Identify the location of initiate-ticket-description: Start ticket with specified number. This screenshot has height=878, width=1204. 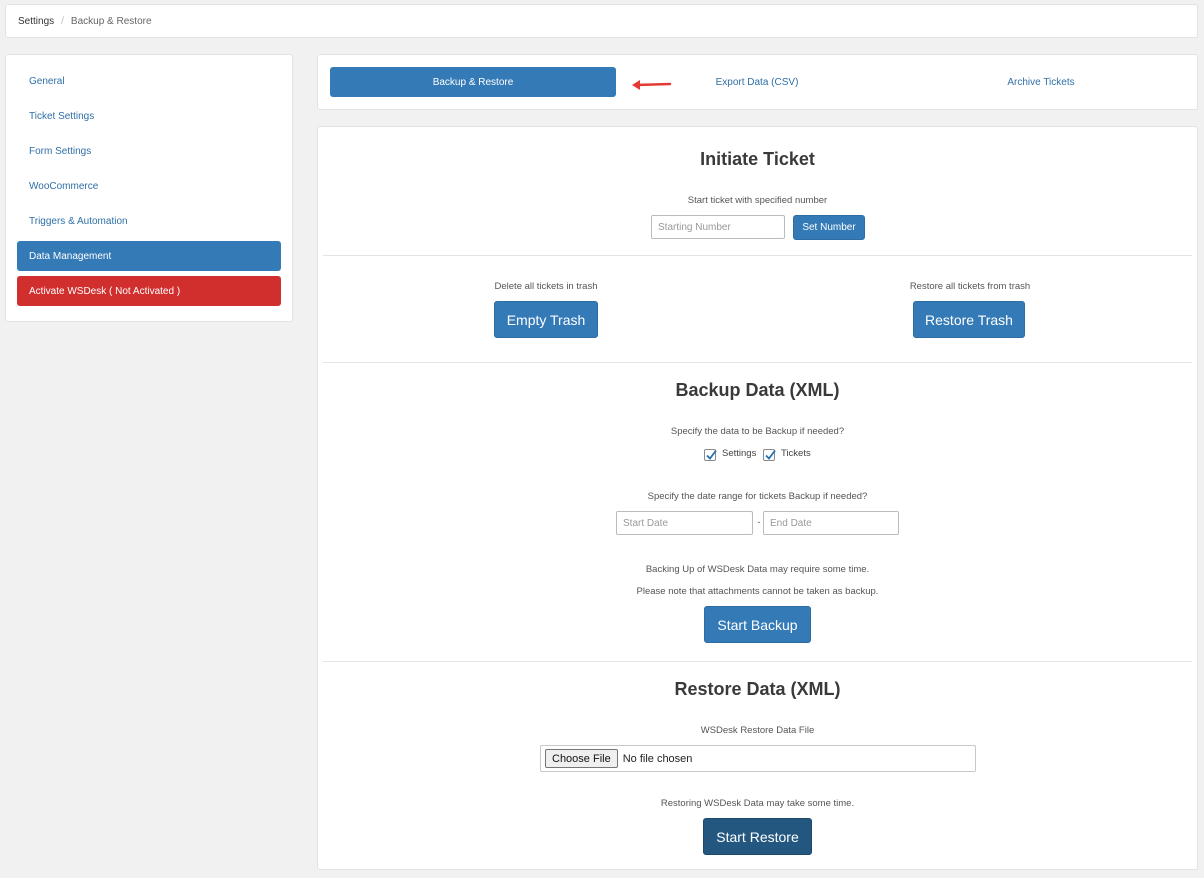
(757, 200).